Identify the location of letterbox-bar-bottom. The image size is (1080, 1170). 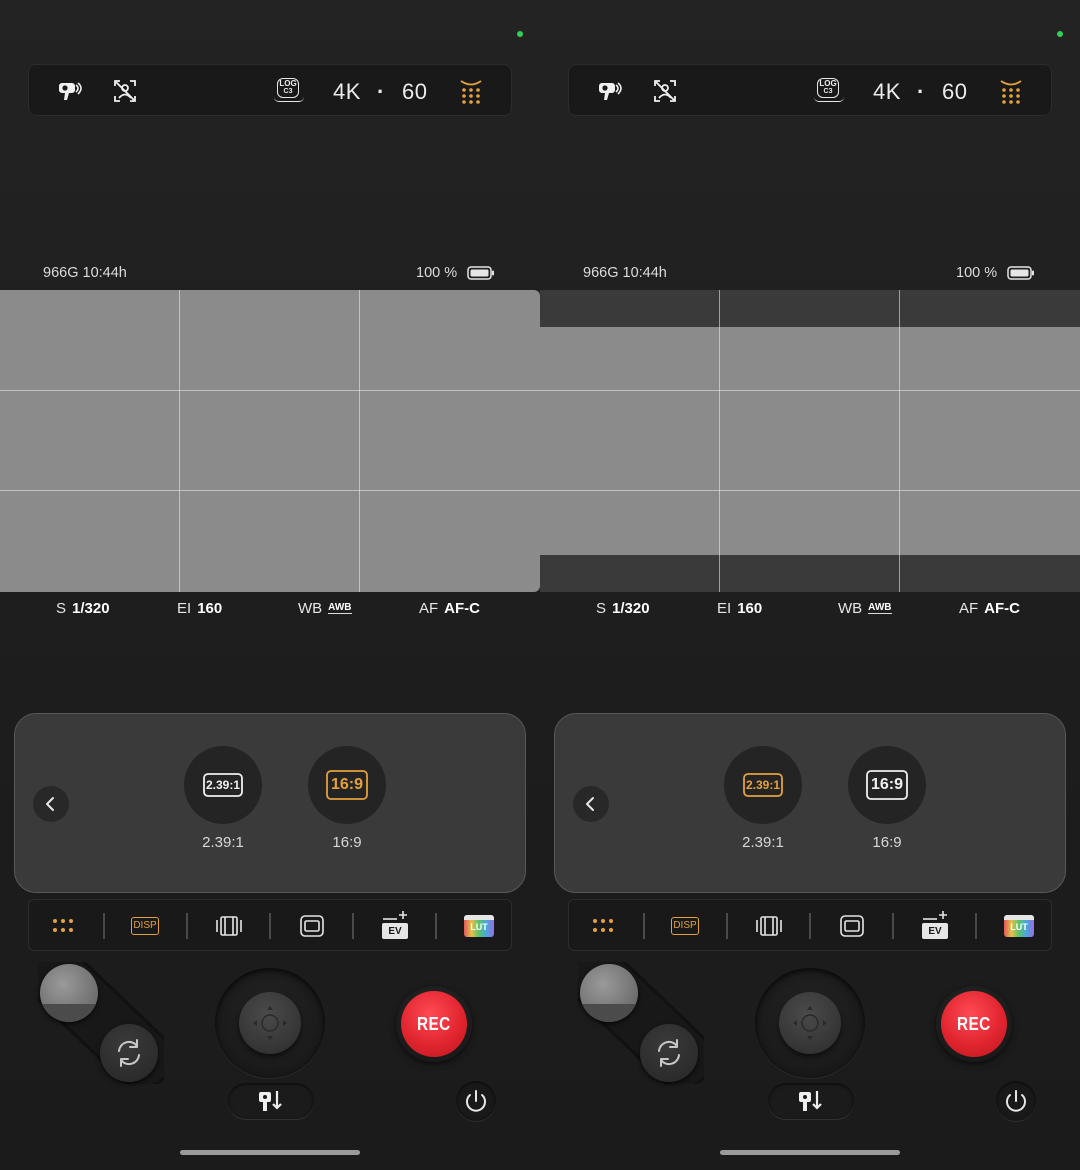
(810, 573).